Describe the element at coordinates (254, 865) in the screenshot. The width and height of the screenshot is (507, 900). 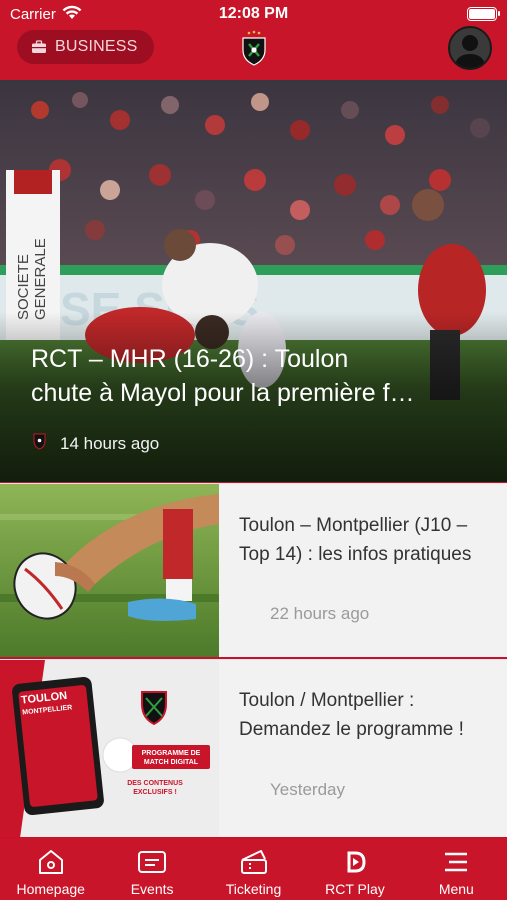
I see `ticket-icon` at that location.